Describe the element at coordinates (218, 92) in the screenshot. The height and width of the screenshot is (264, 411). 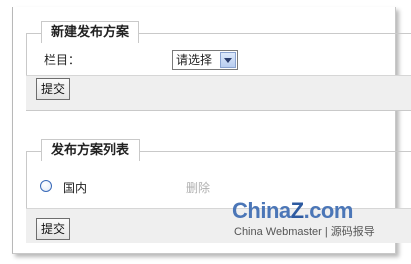
I see `new-plan-action-bar` at that location.